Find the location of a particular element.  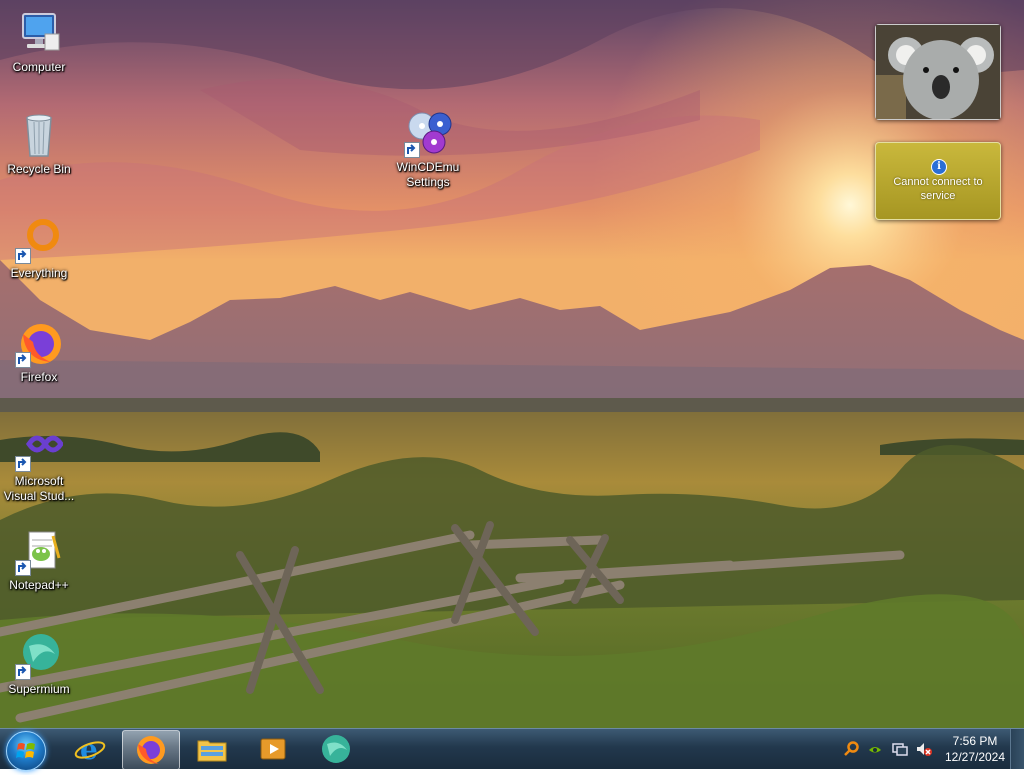

desktop-icon-notepad-plus-plus: Notepad++ is located at coordinates (39, 560).